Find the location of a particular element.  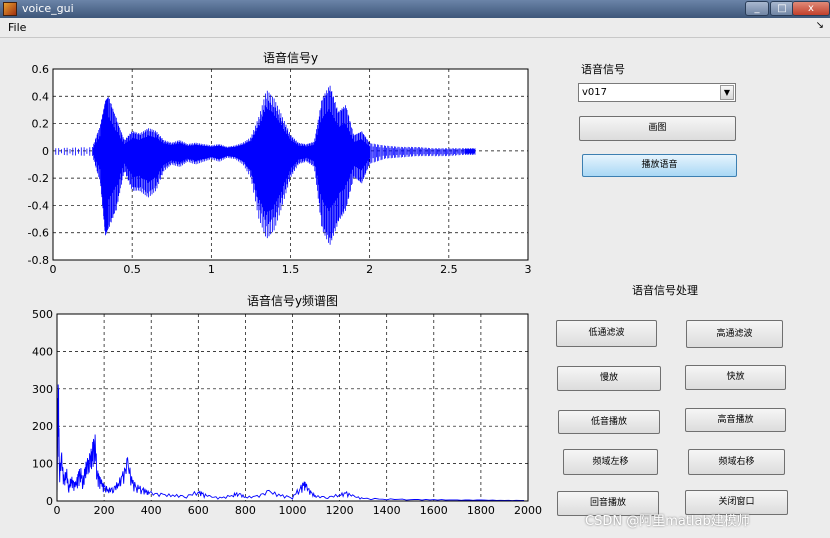

signal-select: v017 ▼ is located at coordinates (657, 92).